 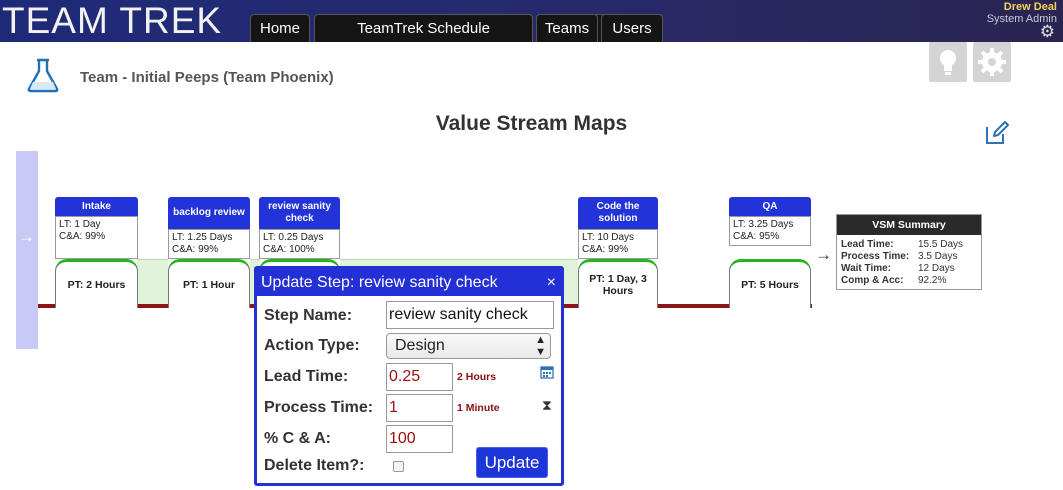 I want to click on step-info: LT: 10 Days C&A: 99%, so click(x=618, y=244).